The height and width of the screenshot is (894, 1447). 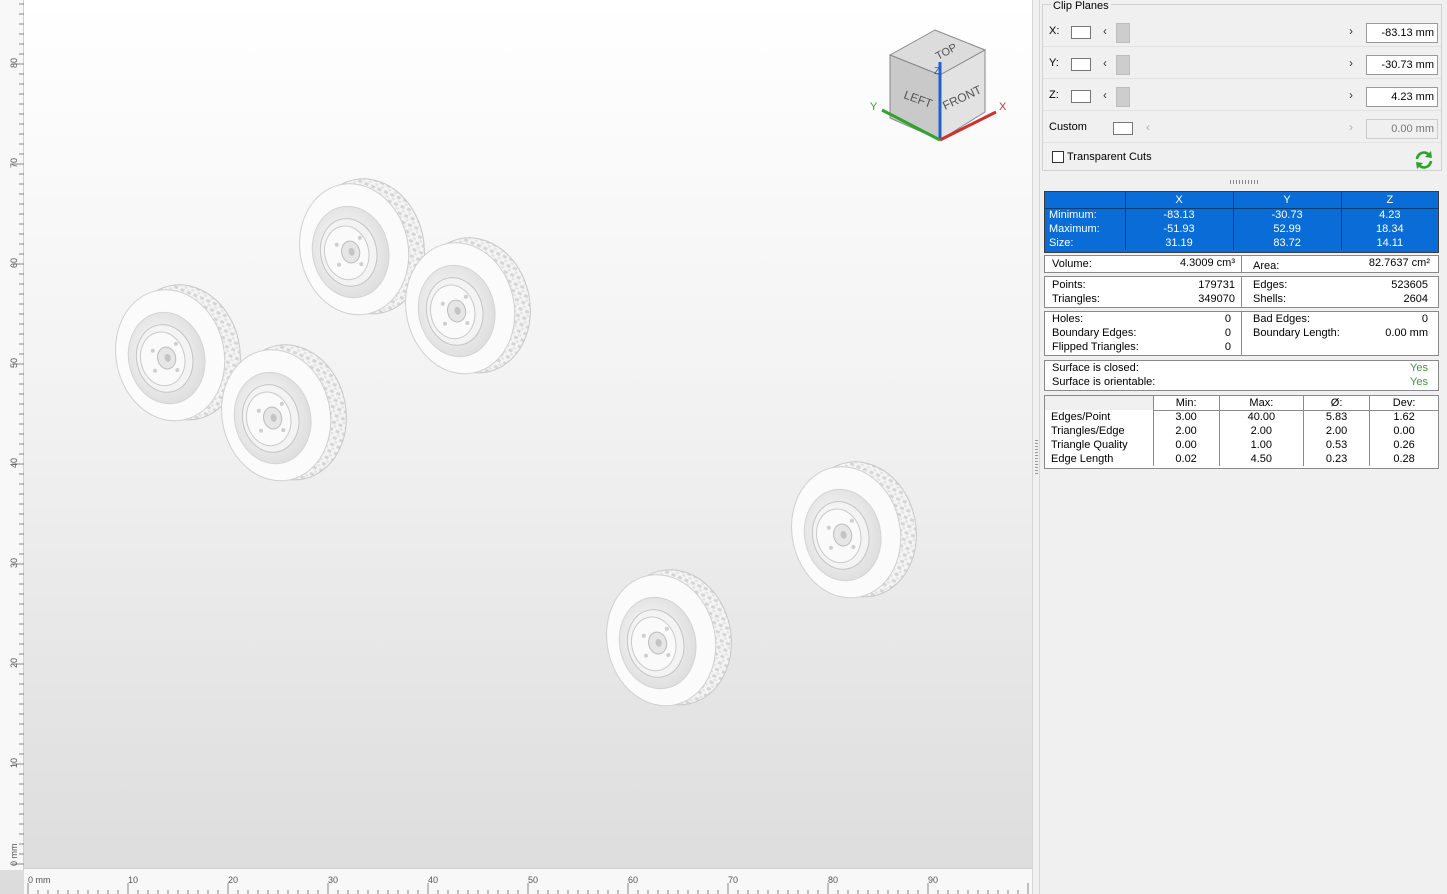 What do you see at coordinates (1216, 285) in the screenshot?
I see `points-value: 179731` at bounding box center [1216, 285].